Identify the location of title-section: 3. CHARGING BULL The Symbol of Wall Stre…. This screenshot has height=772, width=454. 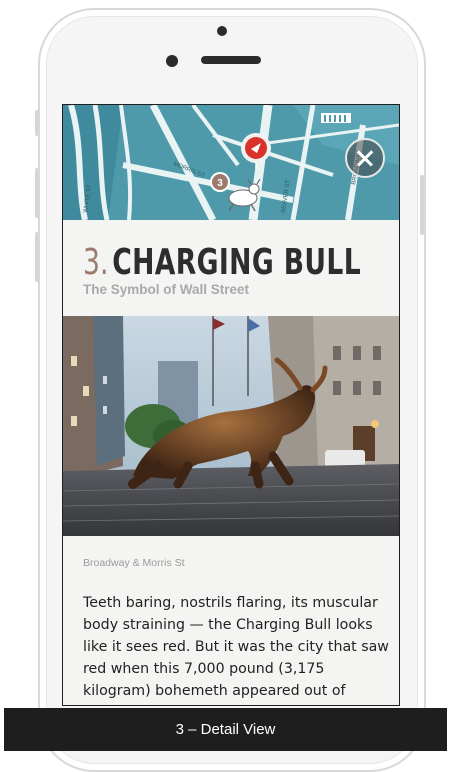
(231, 268).